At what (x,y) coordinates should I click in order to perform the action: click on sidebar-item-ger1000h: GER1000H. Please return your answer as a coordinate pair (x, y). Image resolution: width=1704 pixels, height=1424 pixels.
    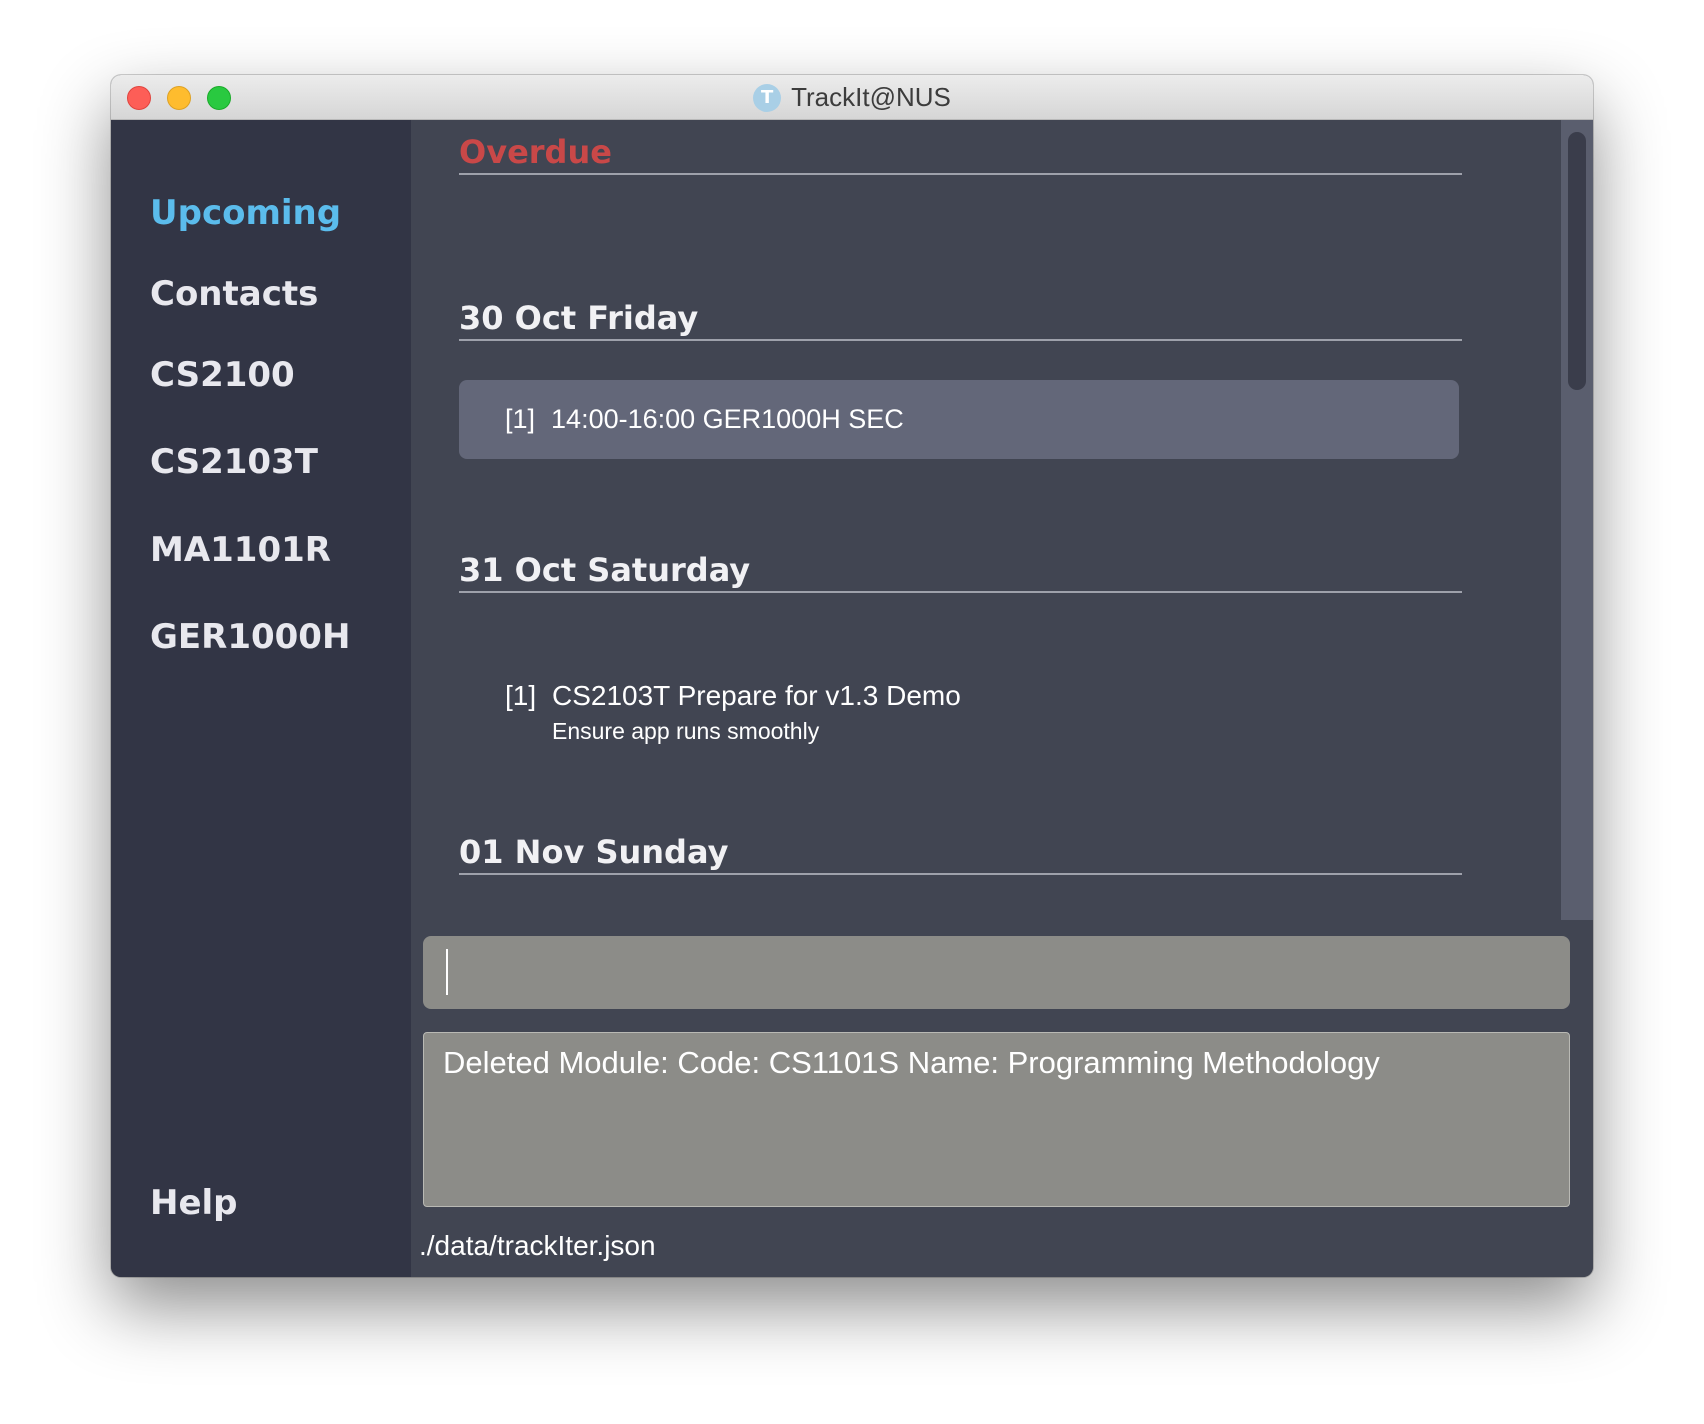
    Looking at the image, I should click on (250, 637).